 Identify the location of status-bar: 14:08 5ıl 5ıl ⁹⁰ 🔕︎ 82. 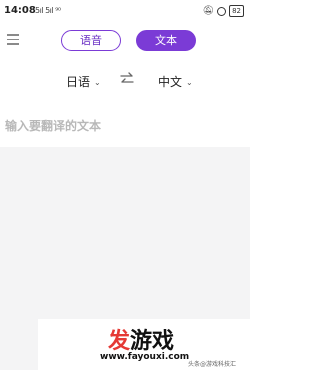
(125, 12).